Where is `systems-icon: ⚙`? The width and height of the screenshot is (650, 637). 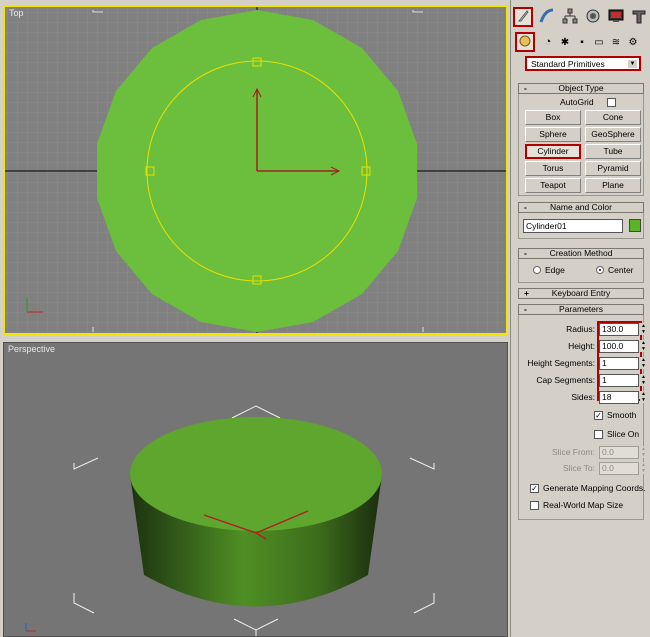 systems-icon: ⚙ is located at coordinates (633, 42).